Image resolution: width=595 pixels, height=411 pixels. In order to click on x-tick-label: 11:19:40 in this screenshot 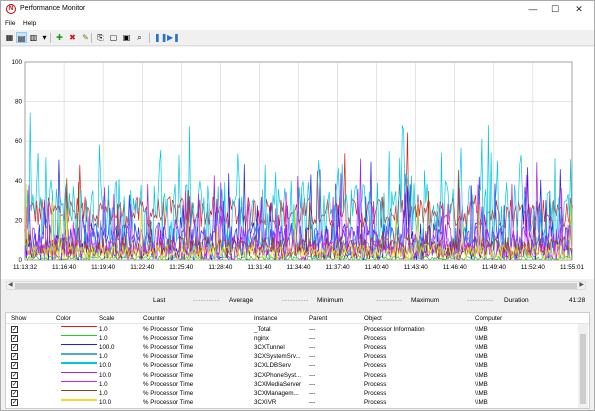, I will do `click(103, 267)`.